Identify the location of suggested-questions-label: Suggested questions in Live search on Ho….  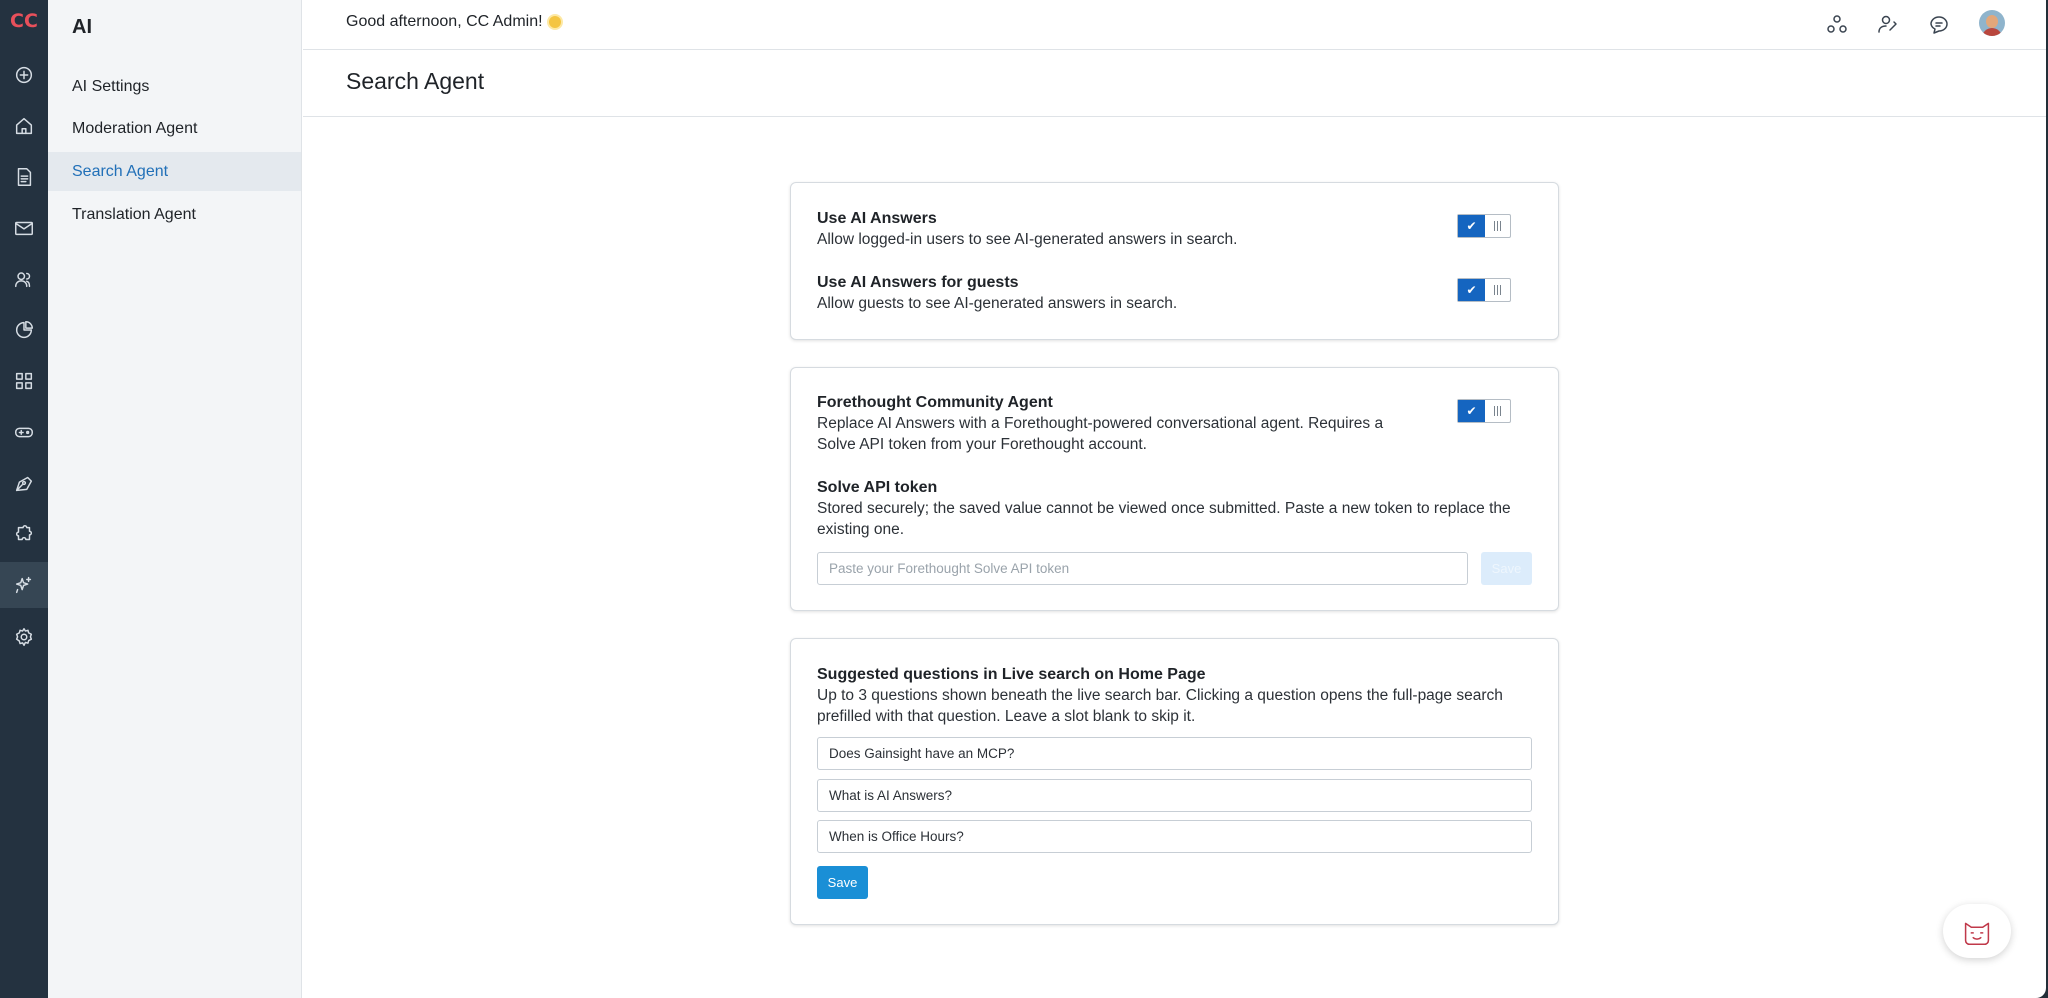
(1011, 674).